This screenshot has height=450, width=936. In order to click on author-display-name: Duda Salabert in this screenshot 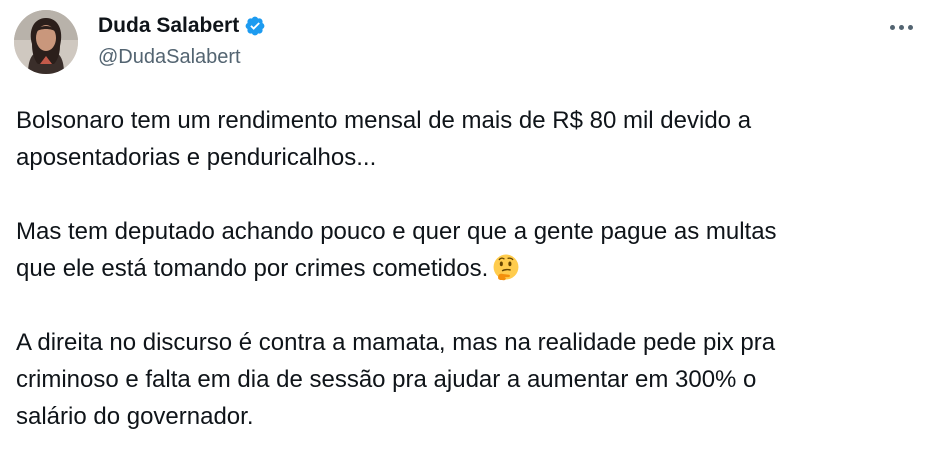, I will do `click(168, 26)`.